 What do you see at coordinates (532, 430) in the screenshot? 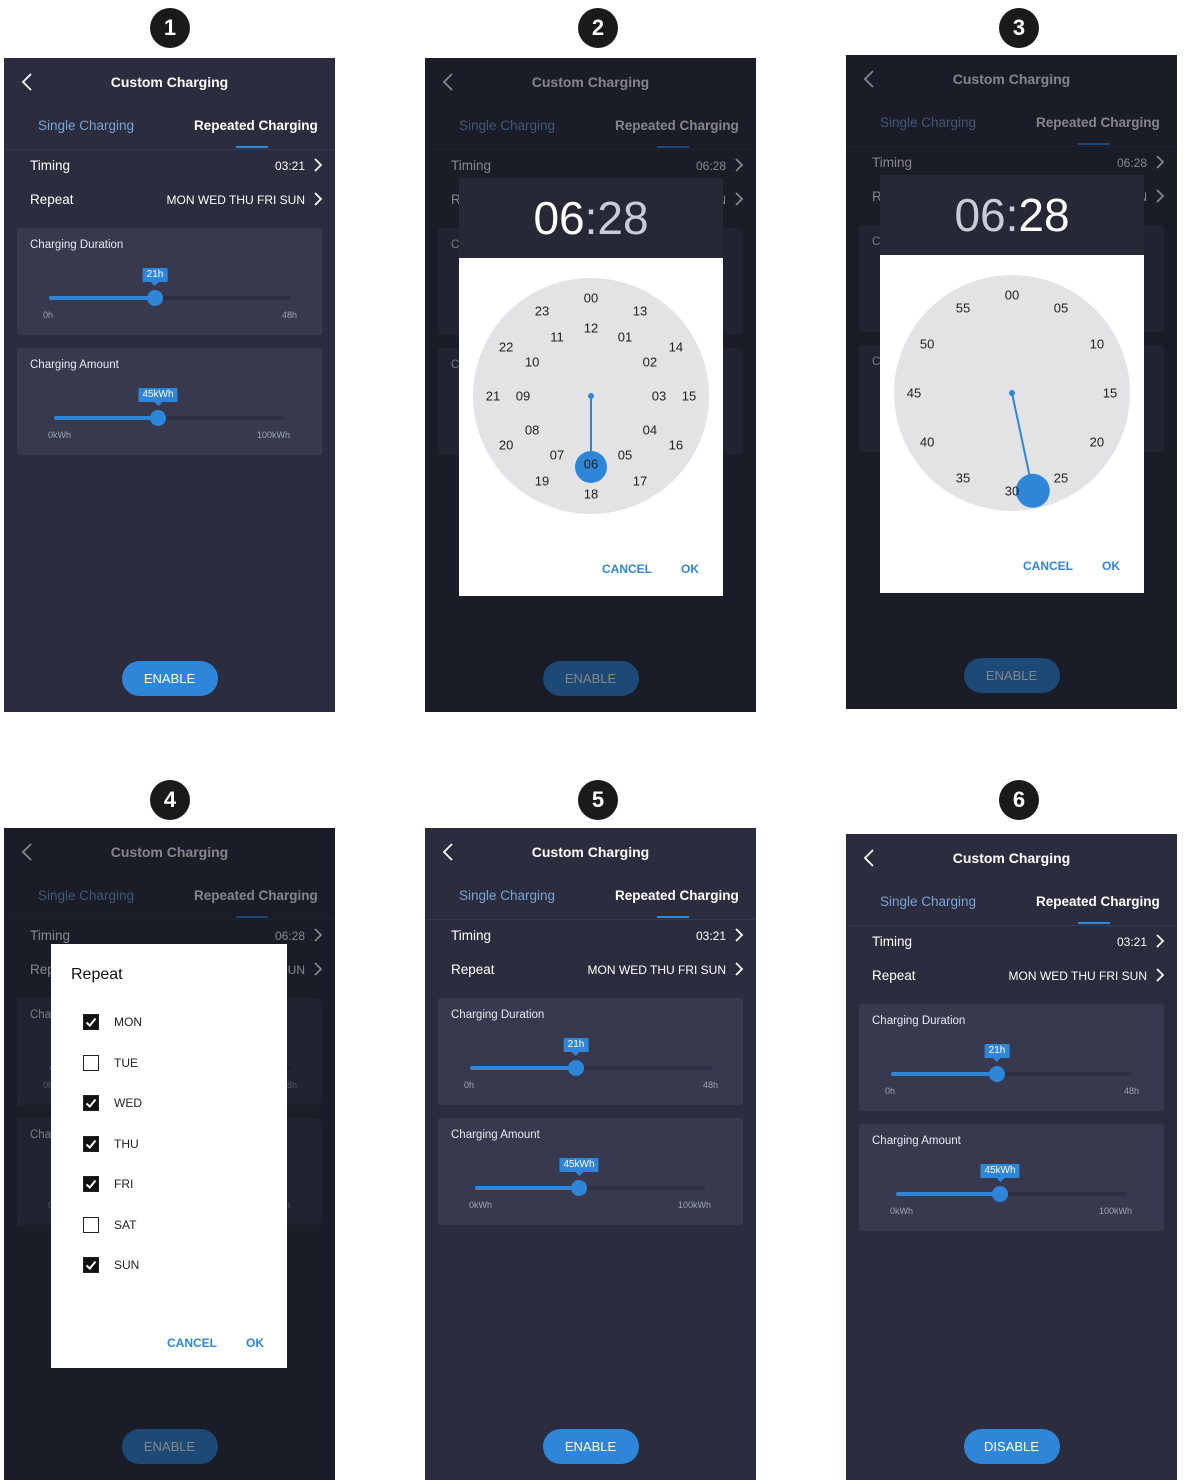
I see `clock-number: 08` at bounding box center [532, 430].